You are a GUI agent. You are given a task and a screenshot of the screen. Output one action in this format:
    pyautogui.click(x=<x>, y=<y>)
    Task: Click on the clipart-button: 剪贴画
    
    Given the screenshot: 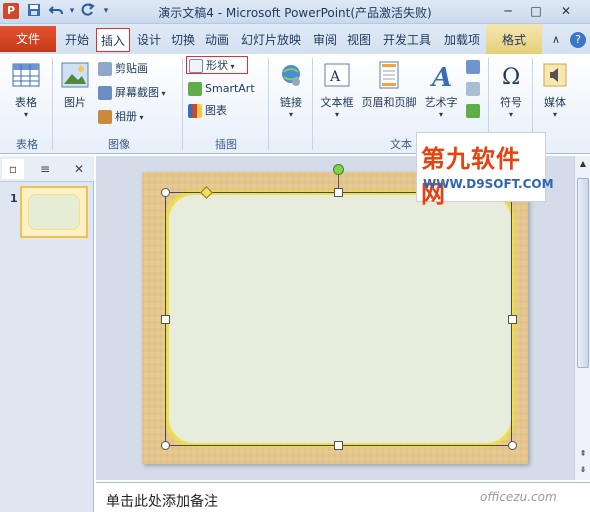 What is the action you would take?
    pyautogui.click(x=123, y=69)
    